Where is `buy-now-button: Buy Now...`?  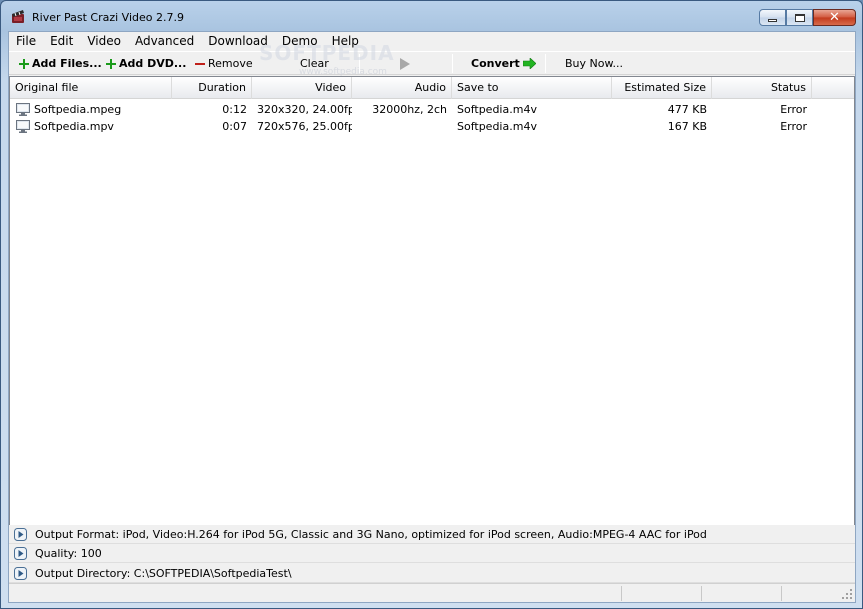 buy-now-button: Buy Now... is located at coordinates (594, 63).